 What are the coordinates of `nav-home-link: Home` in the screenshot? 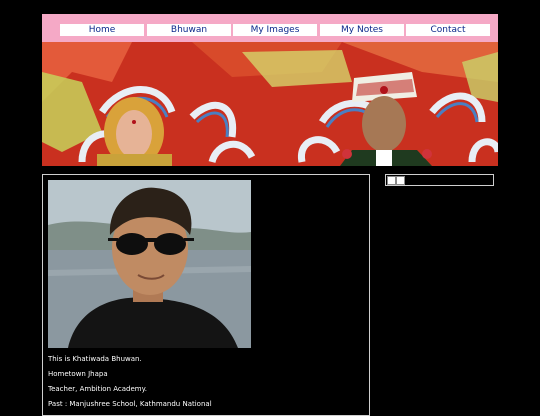 It's located at (102, 30).